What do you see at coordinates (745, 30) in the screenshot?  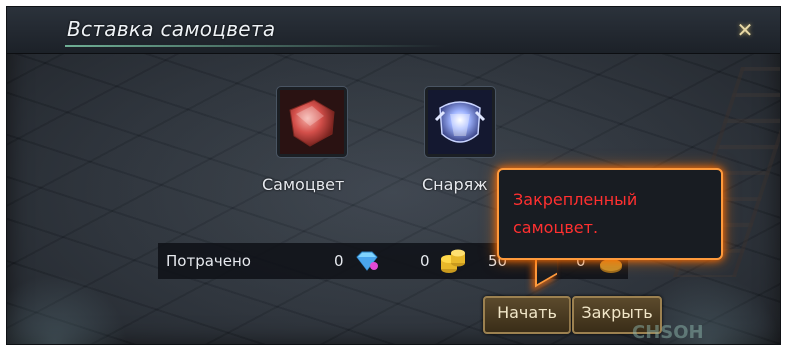 I see `close-x-icon: ✕` at bounding box center [745, 30].